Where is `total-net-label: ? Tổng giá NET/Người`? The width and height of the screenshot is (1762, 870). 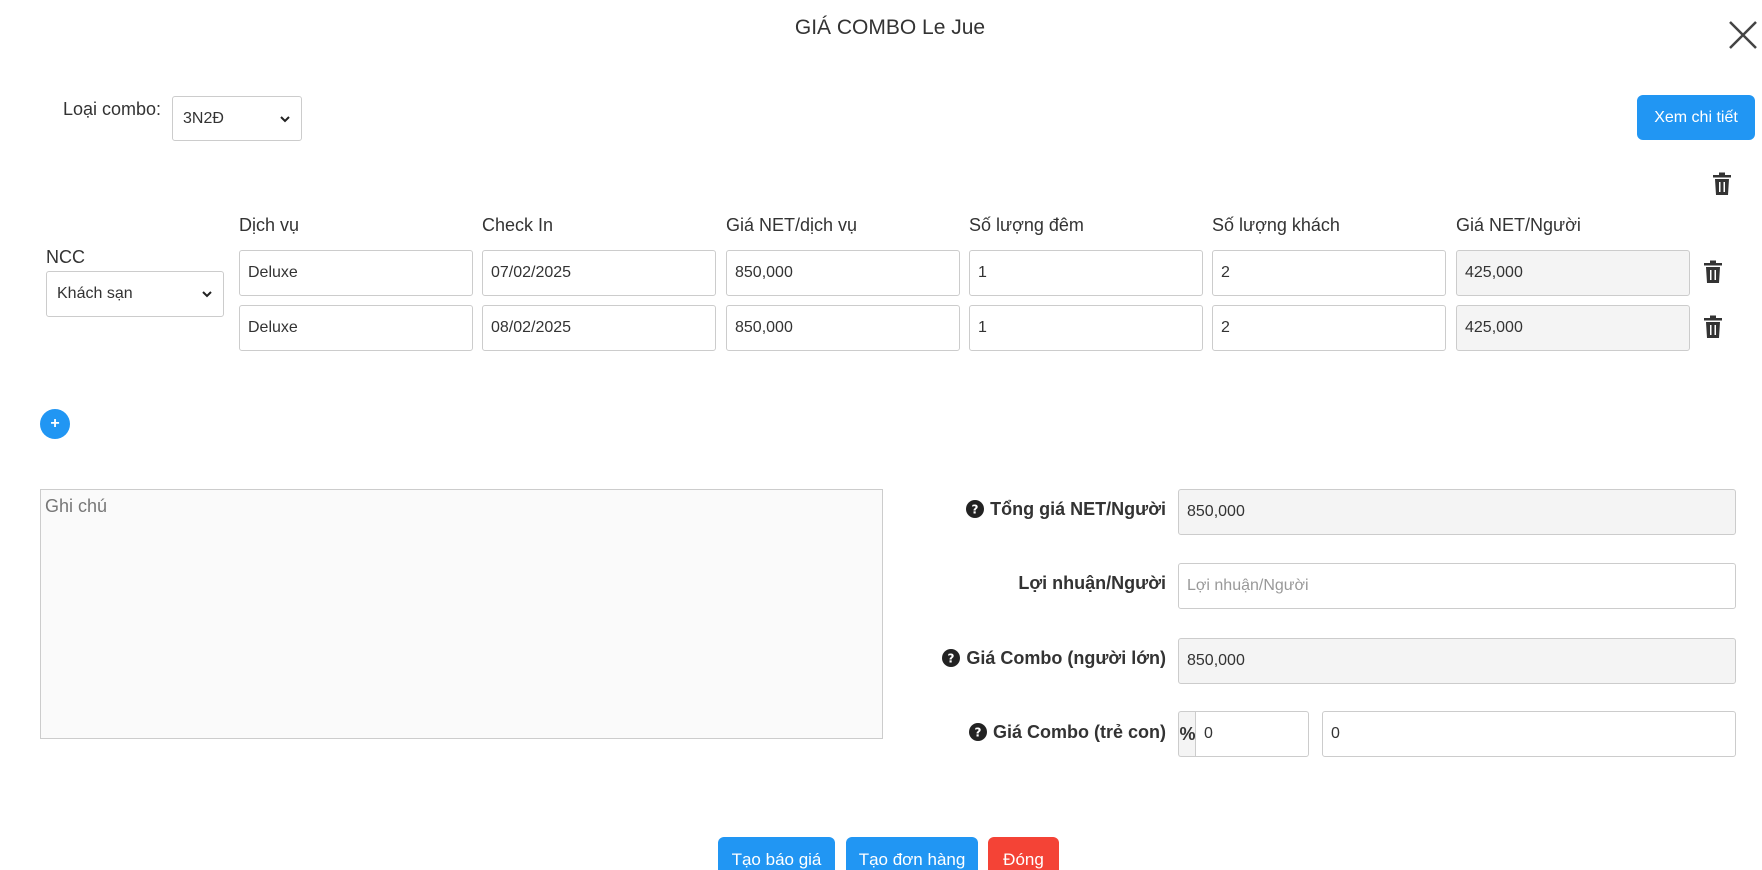
total-net-label: ? Tổng giá NET/Người is located at coordinates (1033, 509).